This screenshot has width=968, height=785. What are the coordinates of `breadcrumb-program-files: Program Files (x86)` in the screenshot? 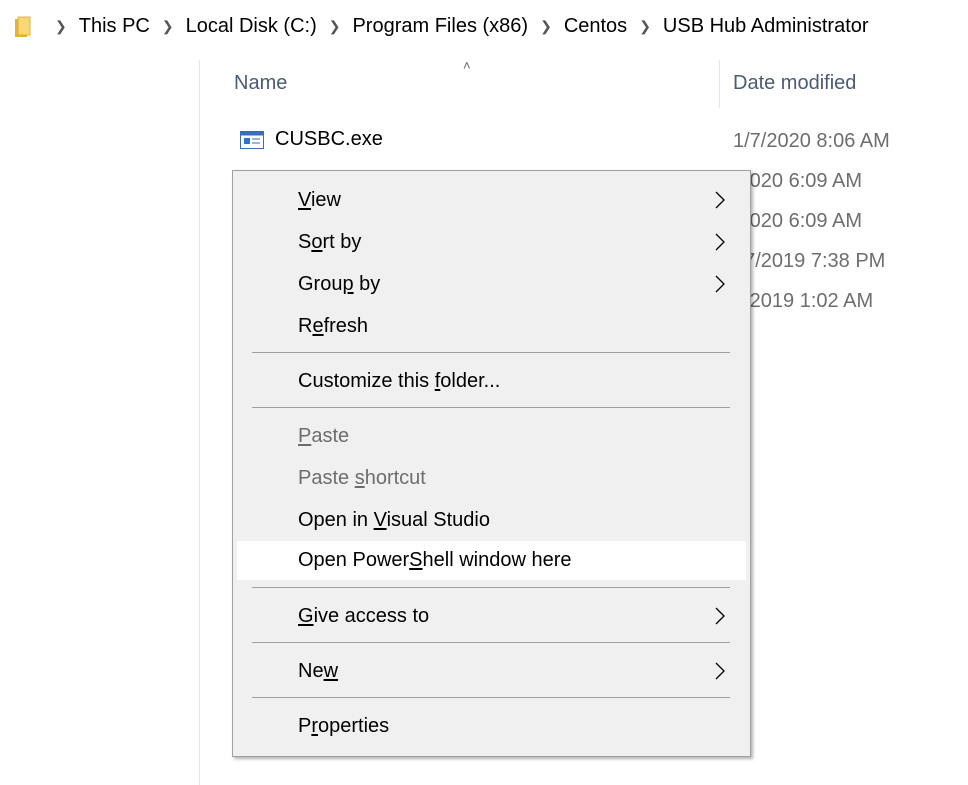 It's located at (440, 26).